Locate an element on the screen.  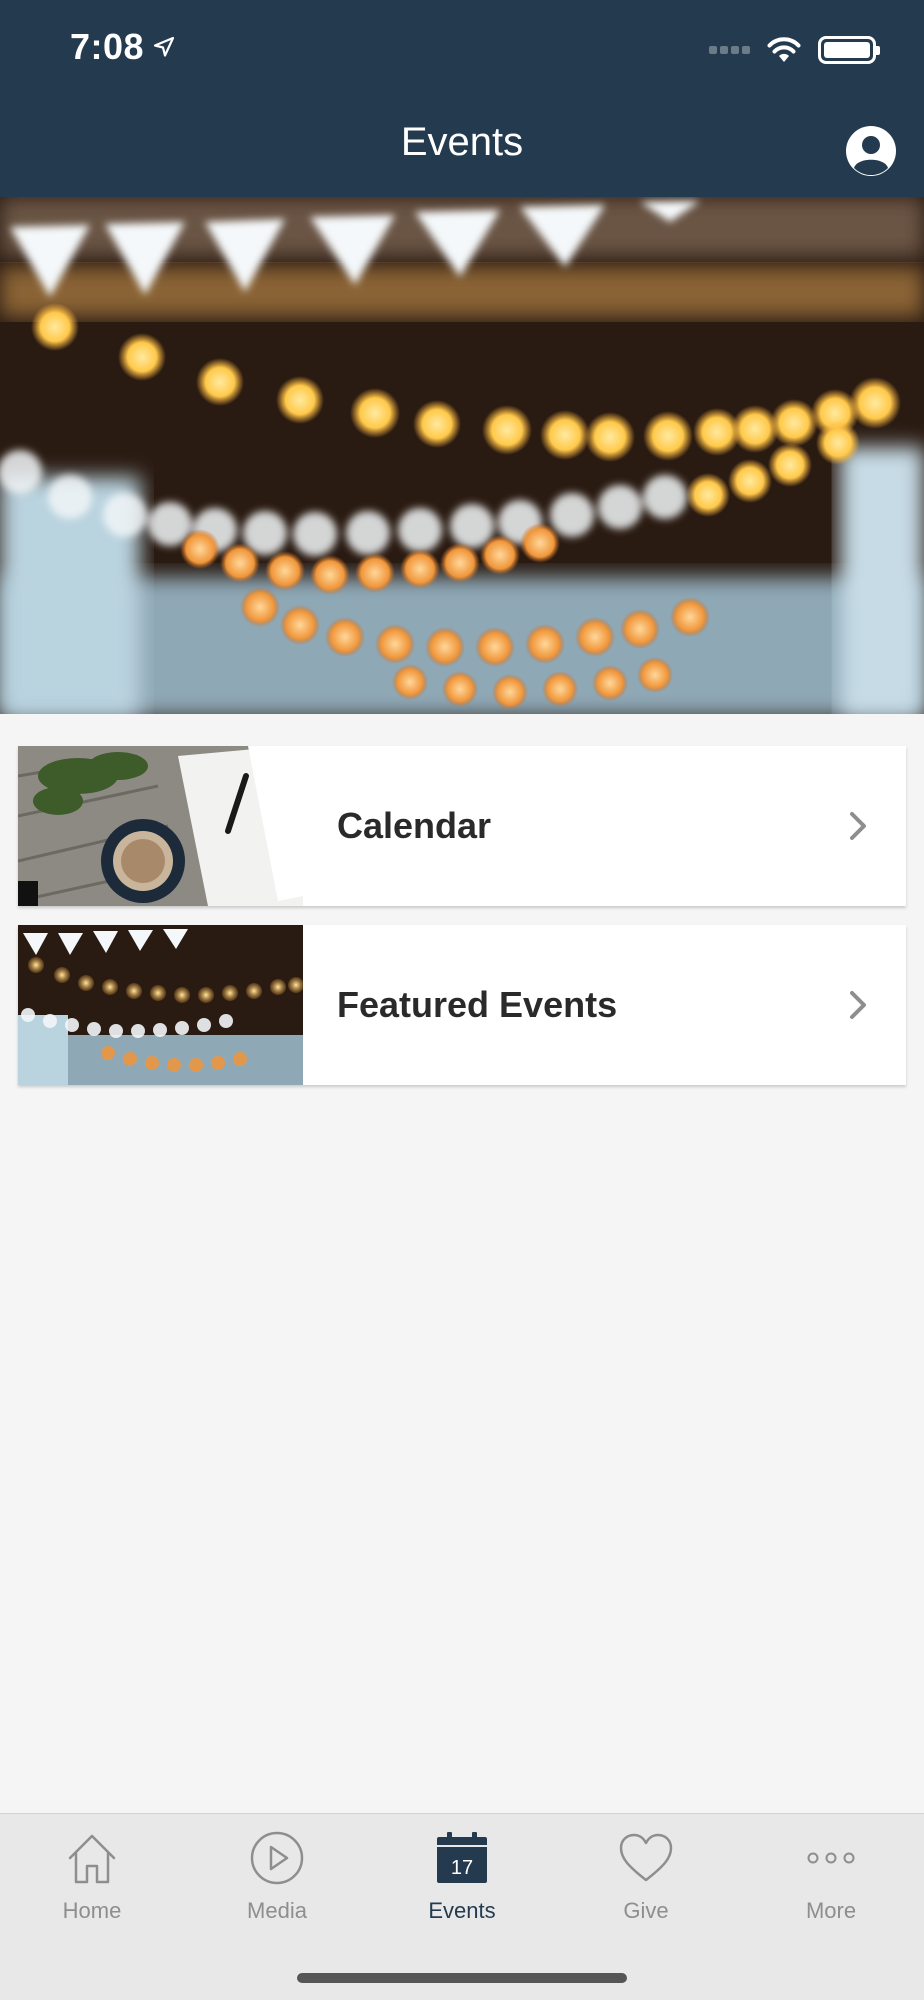
featured-events-card: Featured Events is located at coordinates (462, 1005).